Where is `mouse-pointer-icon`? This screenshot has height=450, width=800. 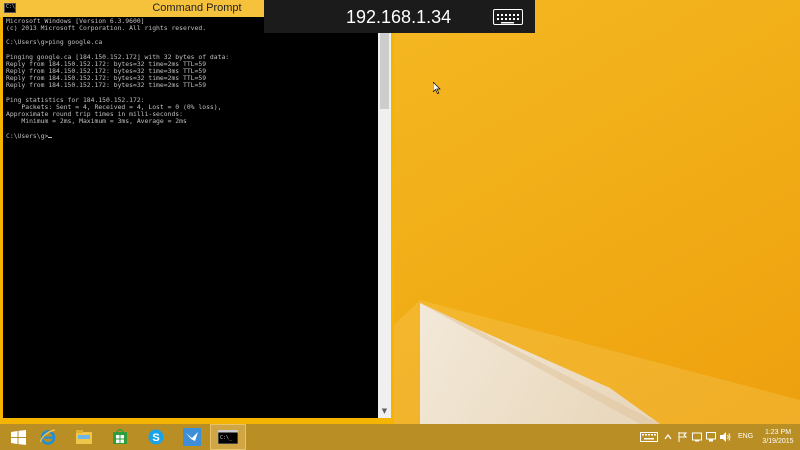 mouse-pointer-icon is located at coordinates (437, 88).